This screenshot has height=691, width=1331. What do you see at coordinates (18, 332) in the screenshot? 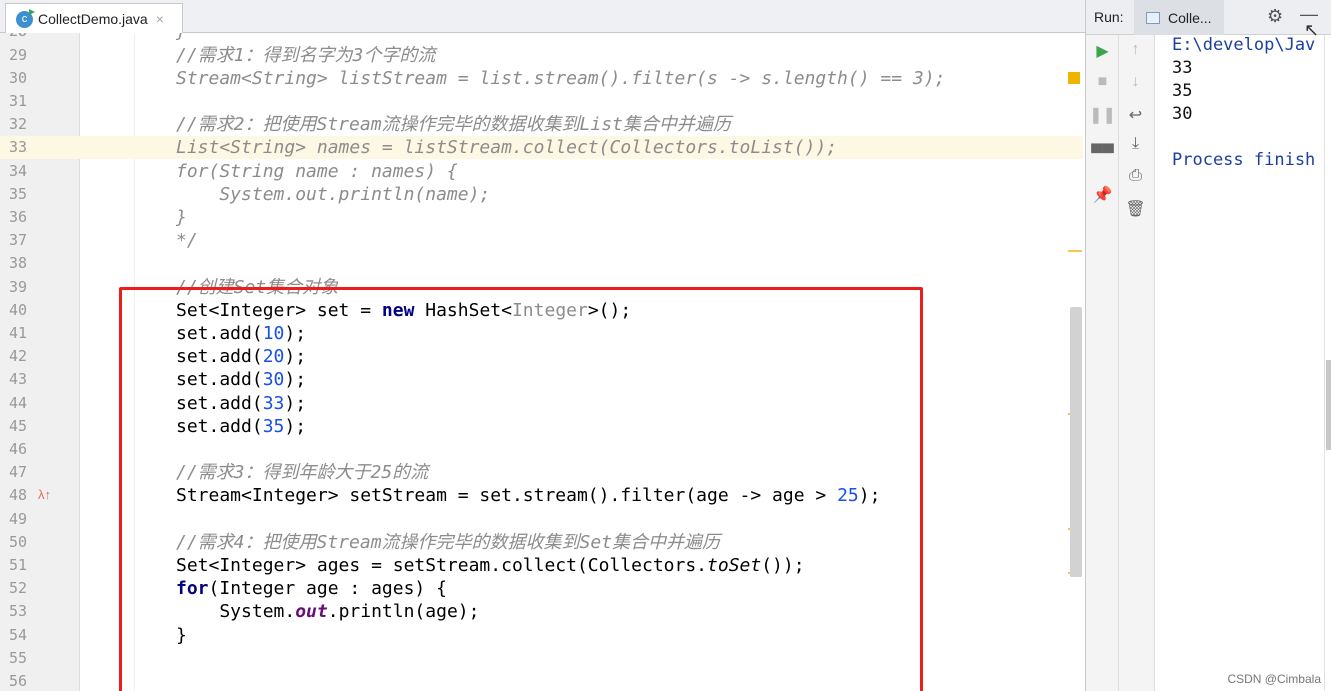
I see `line-number: 41` at bounding box center [18, 332].